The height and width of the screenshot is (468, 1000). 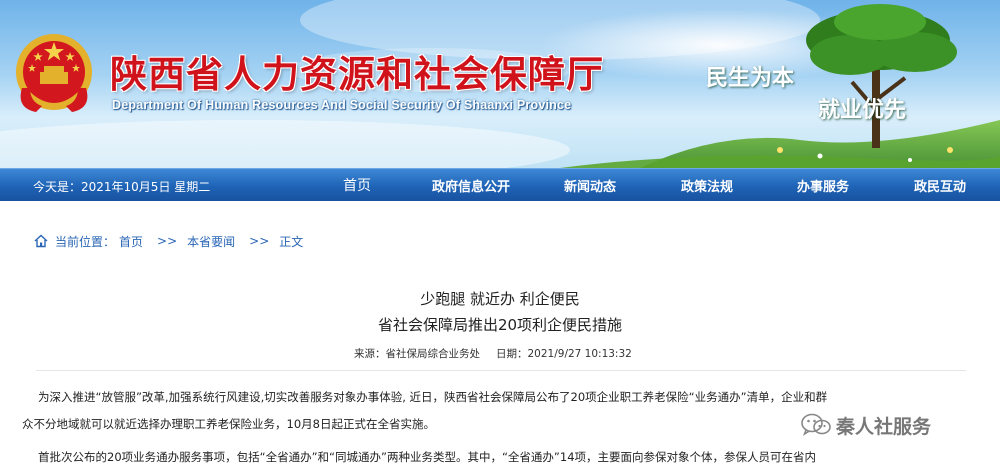 I want to click on breadcrumb-label: 当前位置：, so click(x=85, y=241).